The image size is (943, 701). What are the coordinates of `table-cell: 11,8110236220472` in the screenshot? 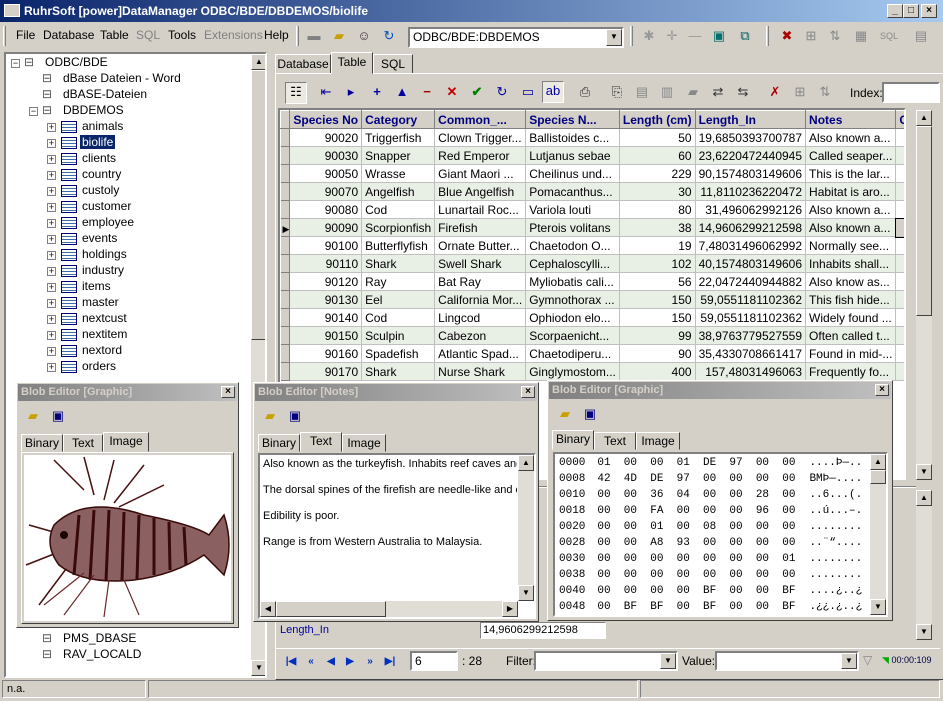 It's located at (751, 191).